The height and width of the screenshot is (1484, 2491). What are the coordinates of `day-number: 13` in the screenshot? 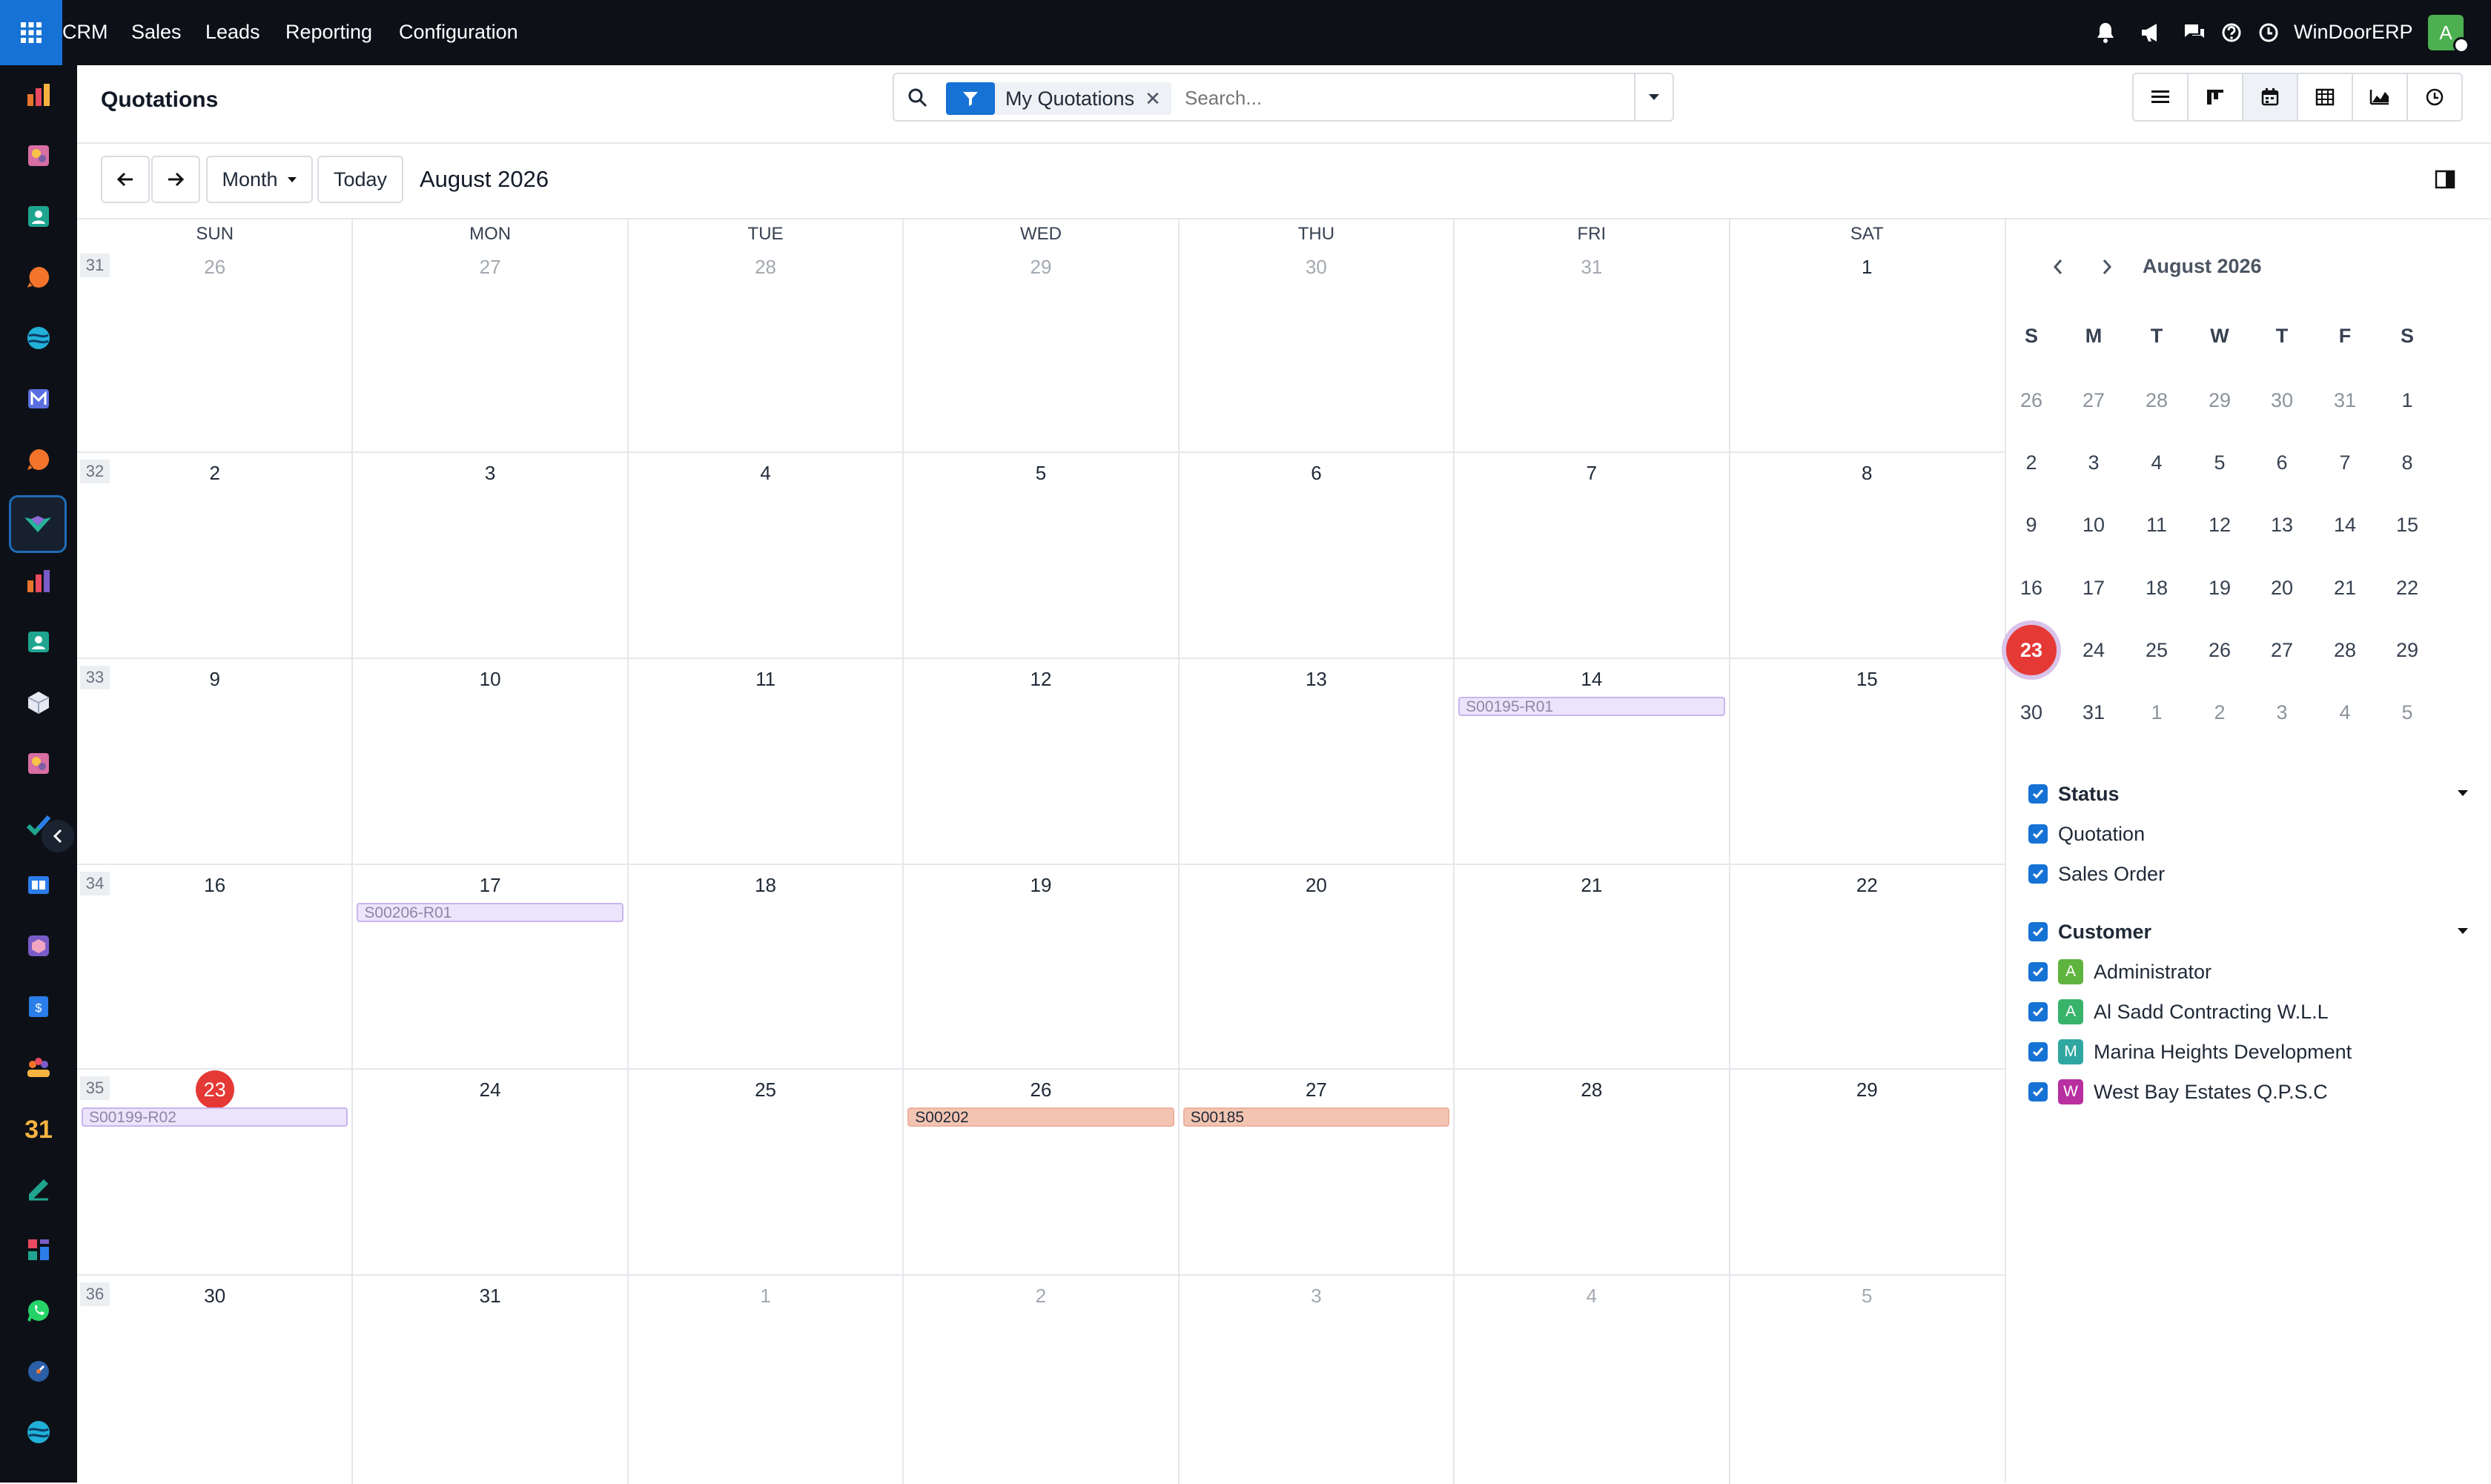 It's located at (1316, 679).